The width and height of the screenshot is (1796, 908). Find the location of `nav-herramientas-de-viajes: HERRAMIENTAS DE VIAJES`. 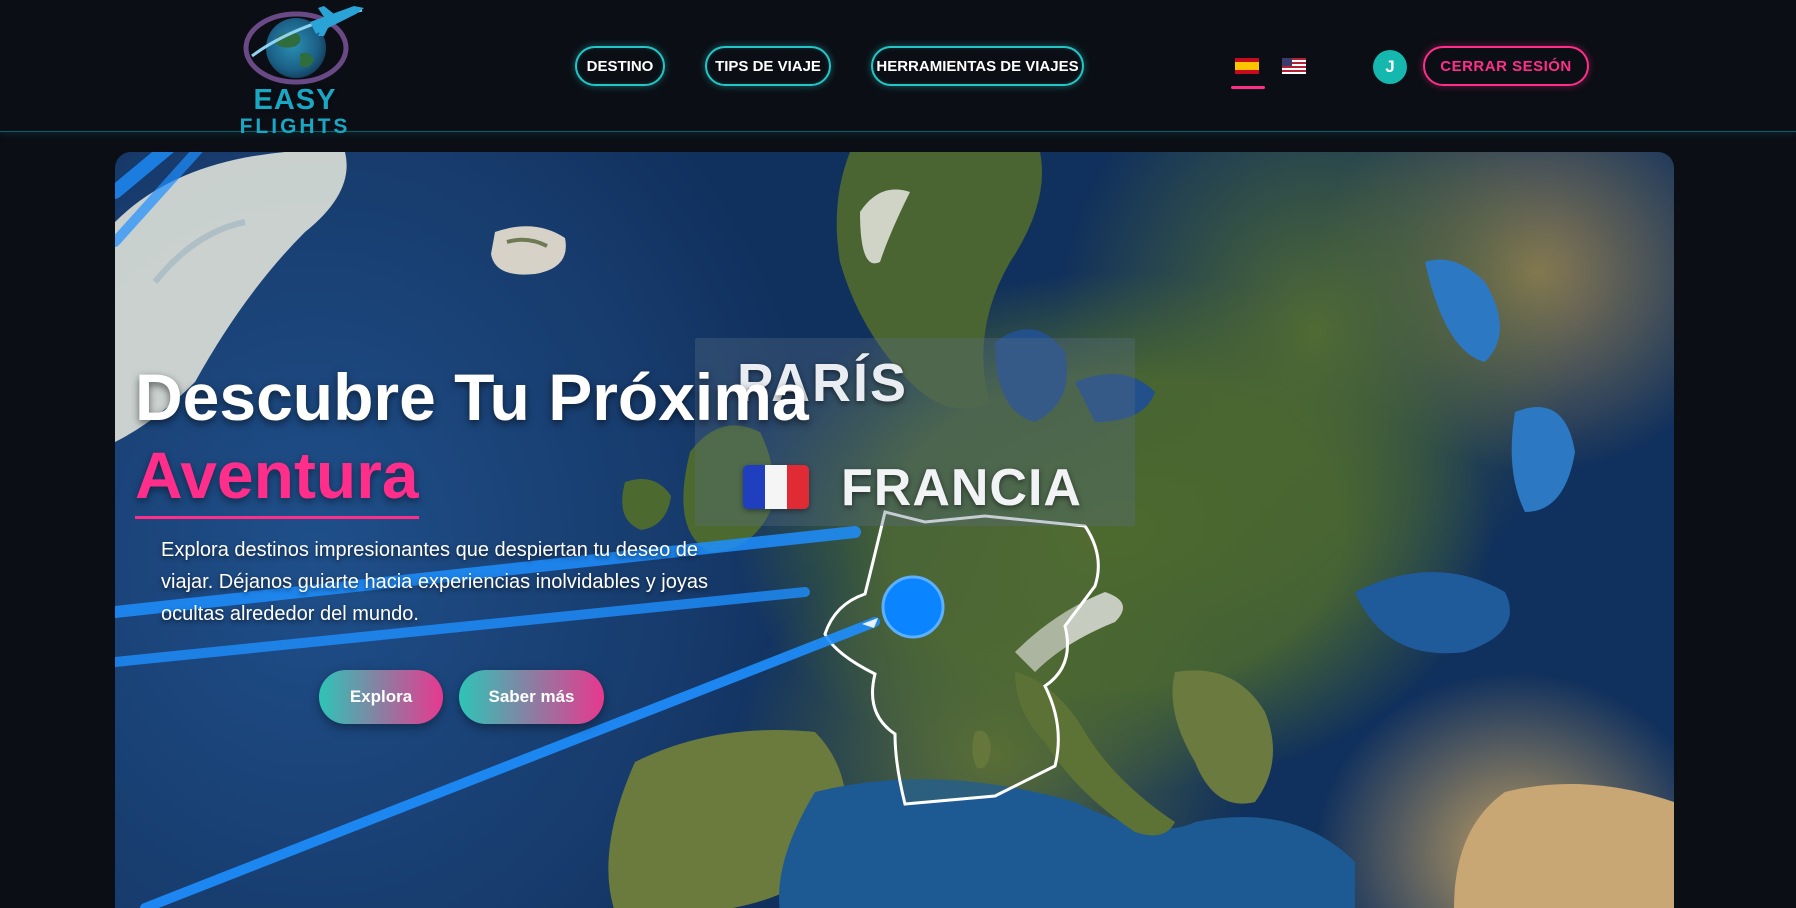

nav-herramientas-de-viajes: HERRAMIENTAS DE VIAJES is located at coordinates (977, 66).